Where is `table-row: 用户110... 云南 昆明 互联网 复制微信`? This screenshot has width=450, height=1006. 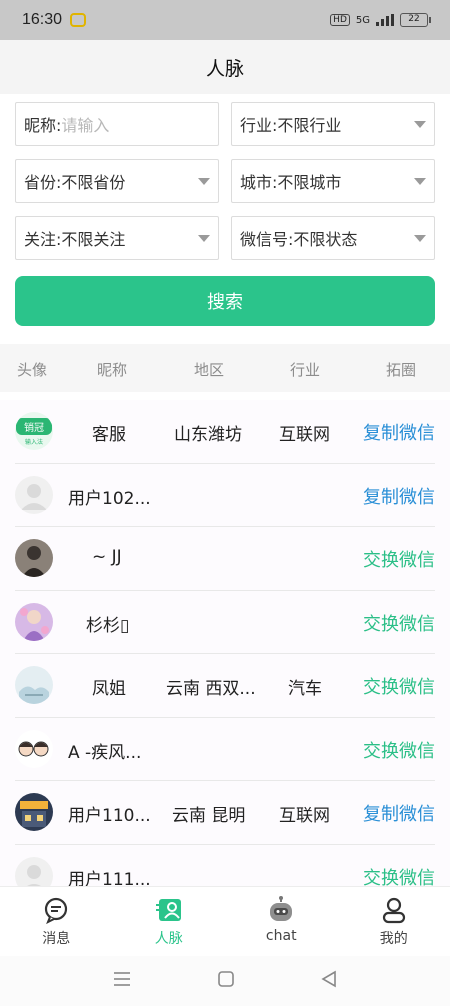 table-row: 用户110... 云南 昆明 互联网 复制微信 is located at coordinates (225, 813).